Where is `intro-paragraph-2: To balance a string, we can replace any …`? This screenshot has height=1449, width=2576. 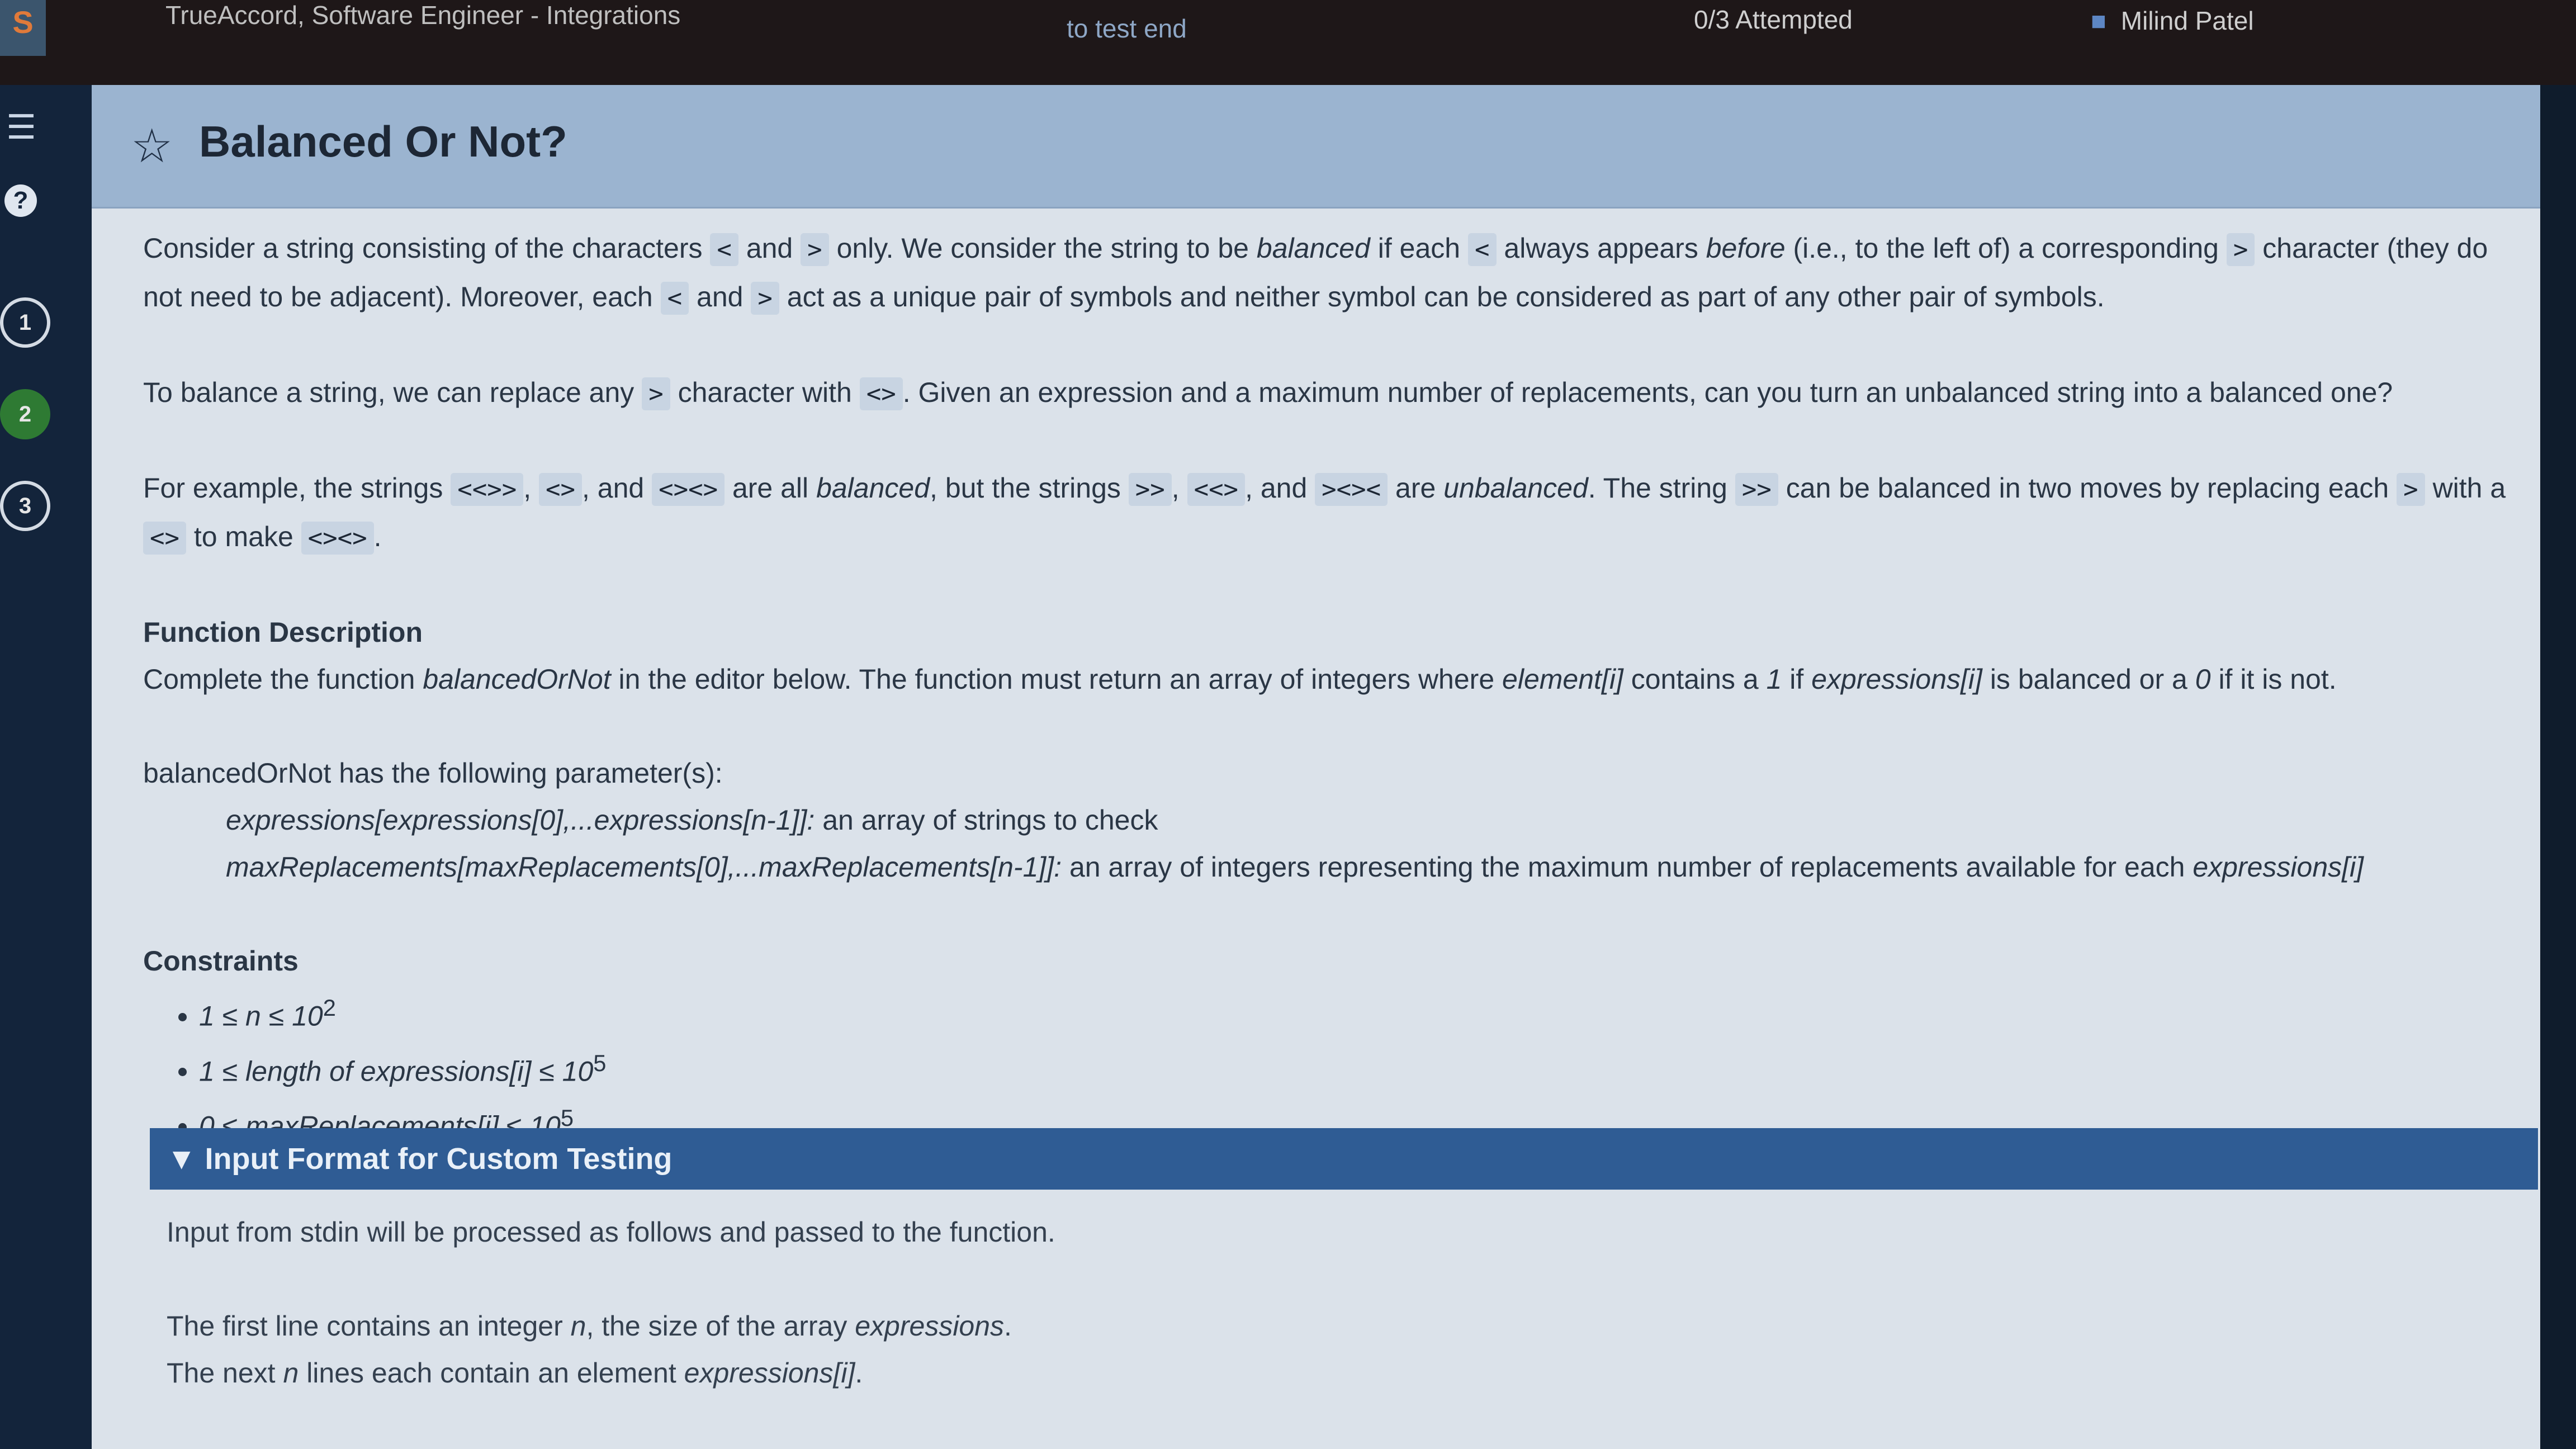
intro-paragraph-2: To balance a string, we can replace any … is located at coordinates (1325, 393).